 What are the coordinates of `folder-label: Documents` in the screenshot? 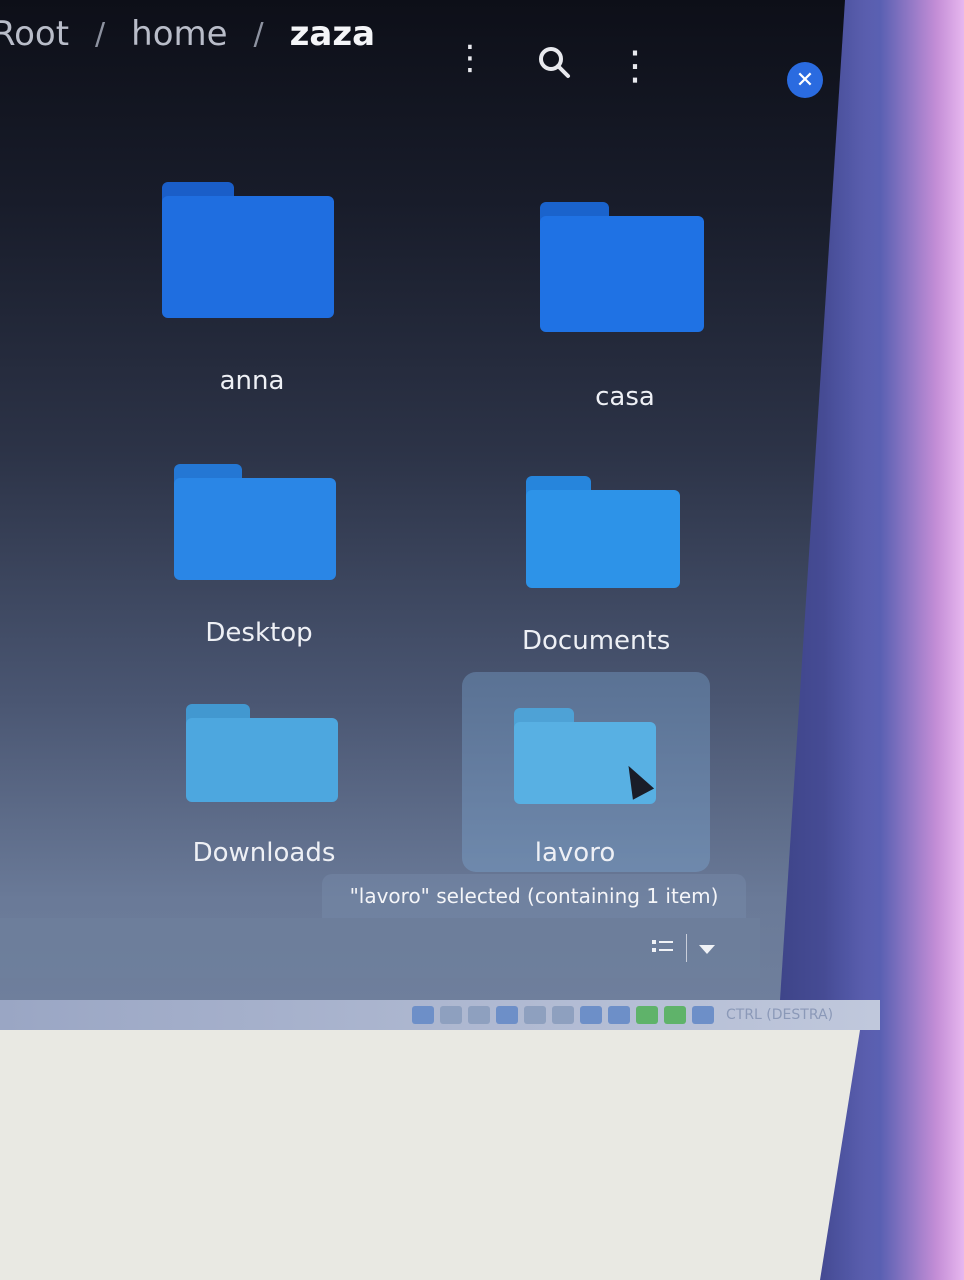 It's located at (596, 641).